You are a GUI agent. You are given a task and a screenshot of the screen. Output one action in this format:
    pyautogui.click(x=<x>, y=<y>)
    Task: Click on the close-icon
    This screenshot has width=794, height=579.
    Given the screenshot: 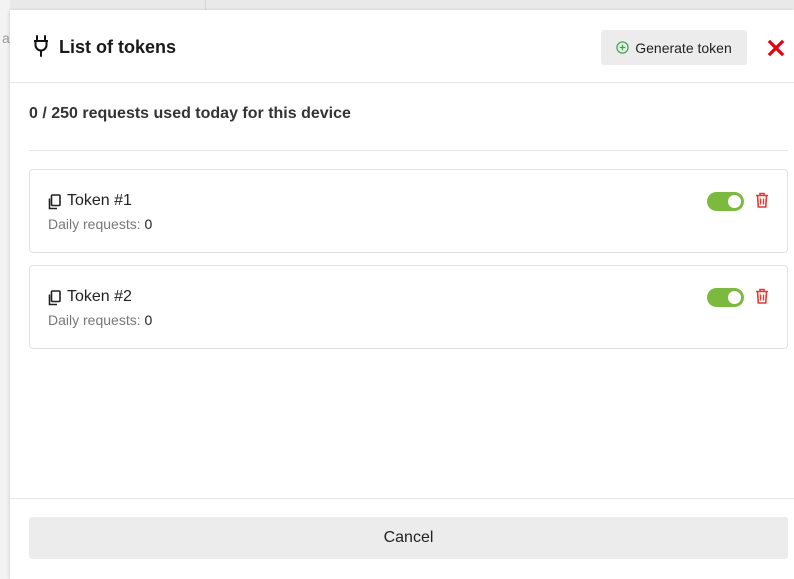 What is the action you would take?
    pyautogui.click(x=776, y=48)
    